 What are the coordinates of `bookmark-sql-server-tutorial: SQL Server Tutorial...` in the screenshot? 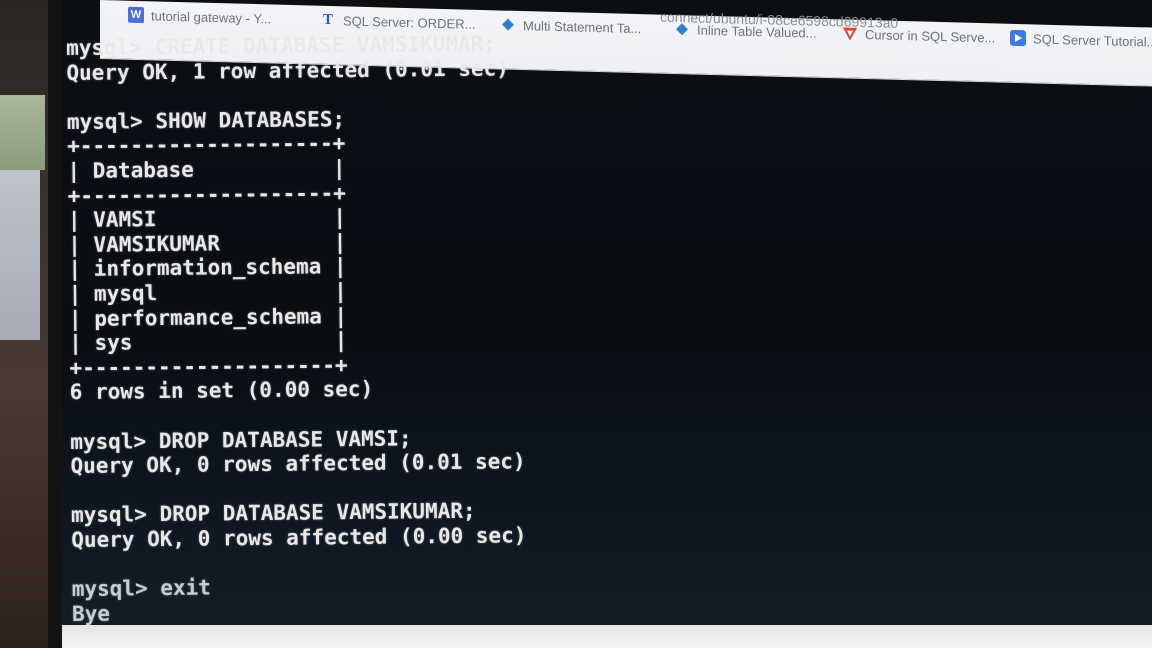 It's located at (1081, 39).